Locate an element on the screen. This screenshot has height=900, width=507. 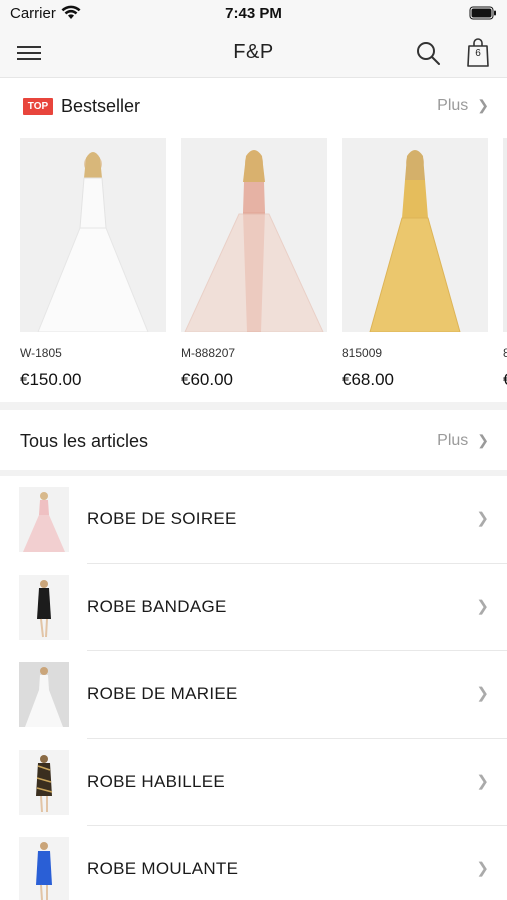
section-divider is located at coordinates (253, 406).